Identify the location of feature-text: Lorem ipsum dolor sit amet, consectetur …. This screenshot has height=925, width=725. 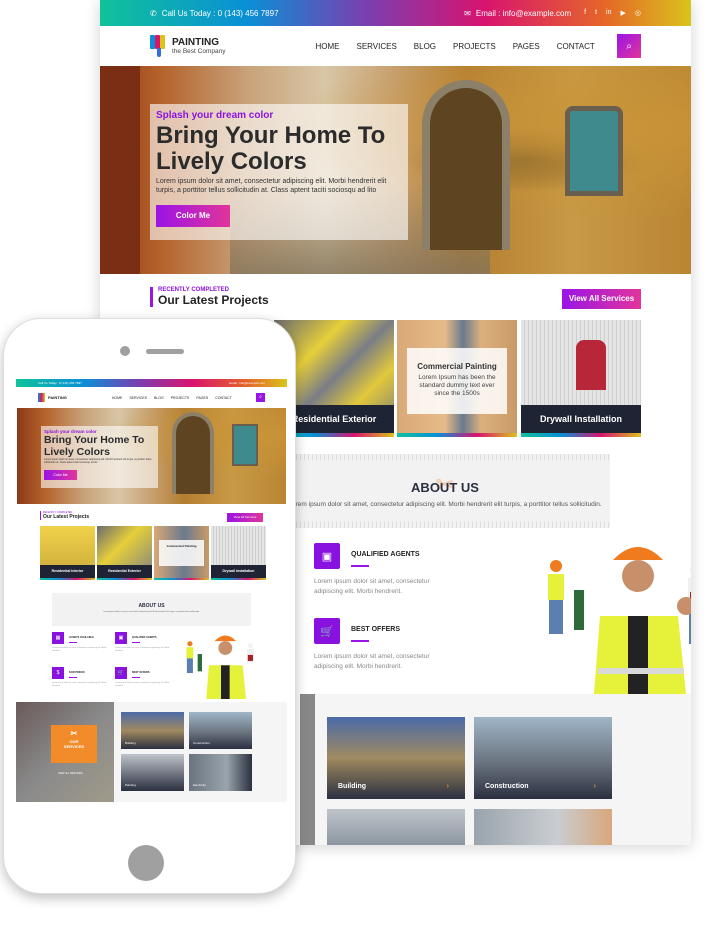
(372, 586).